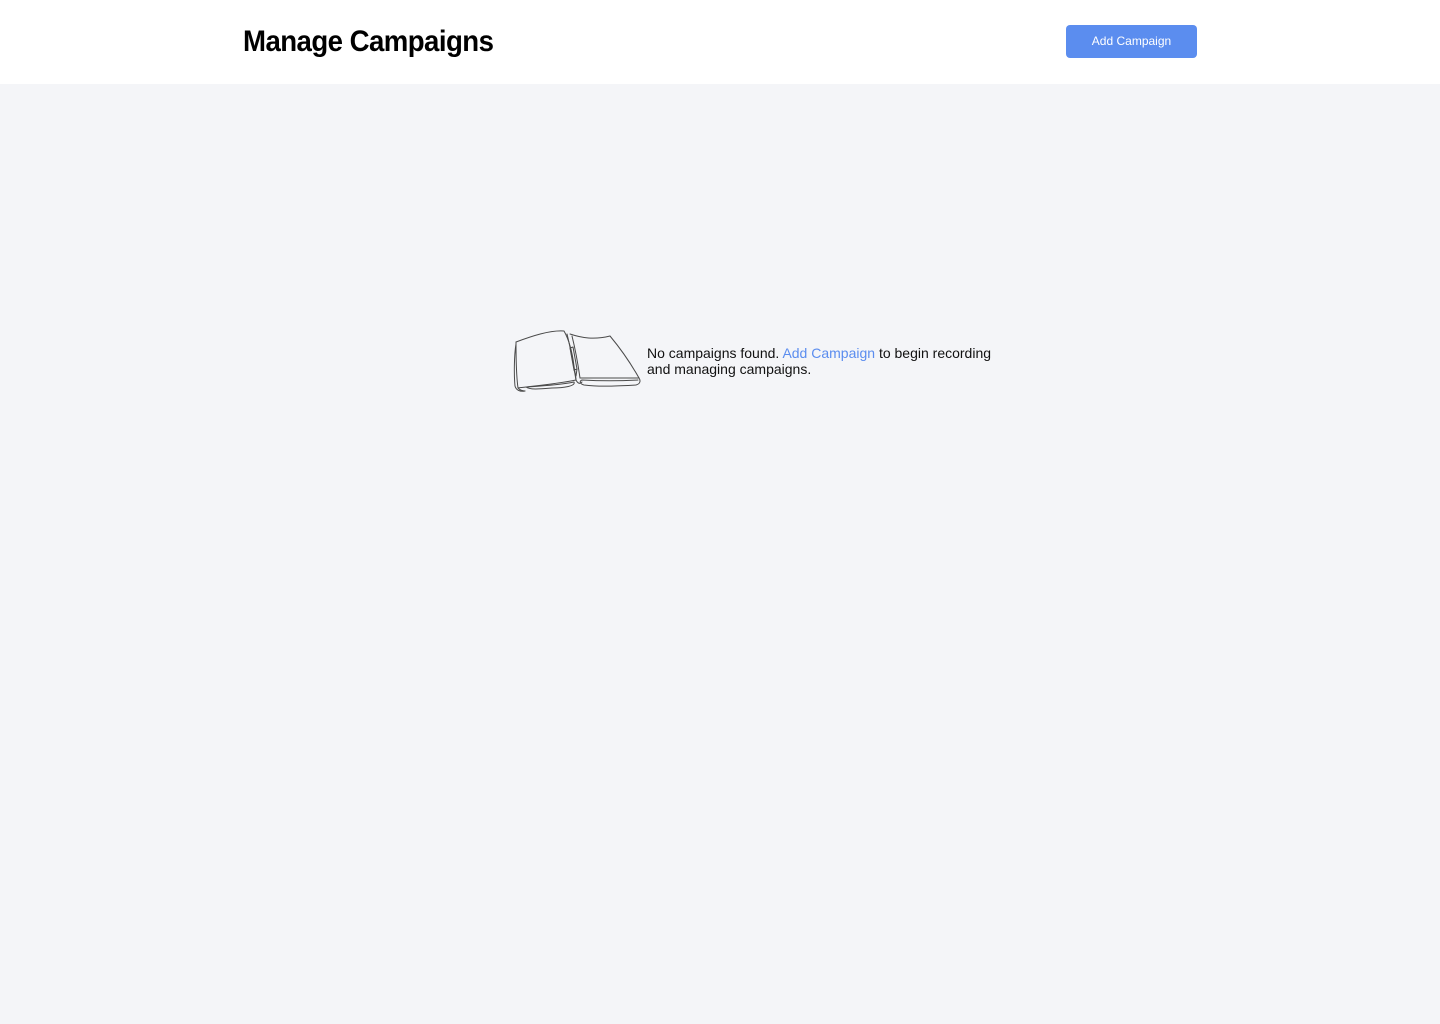  Describe the element at coordinates (368, 41) in the screenshot. I see `page-title: Manage Campaigns` at that location.